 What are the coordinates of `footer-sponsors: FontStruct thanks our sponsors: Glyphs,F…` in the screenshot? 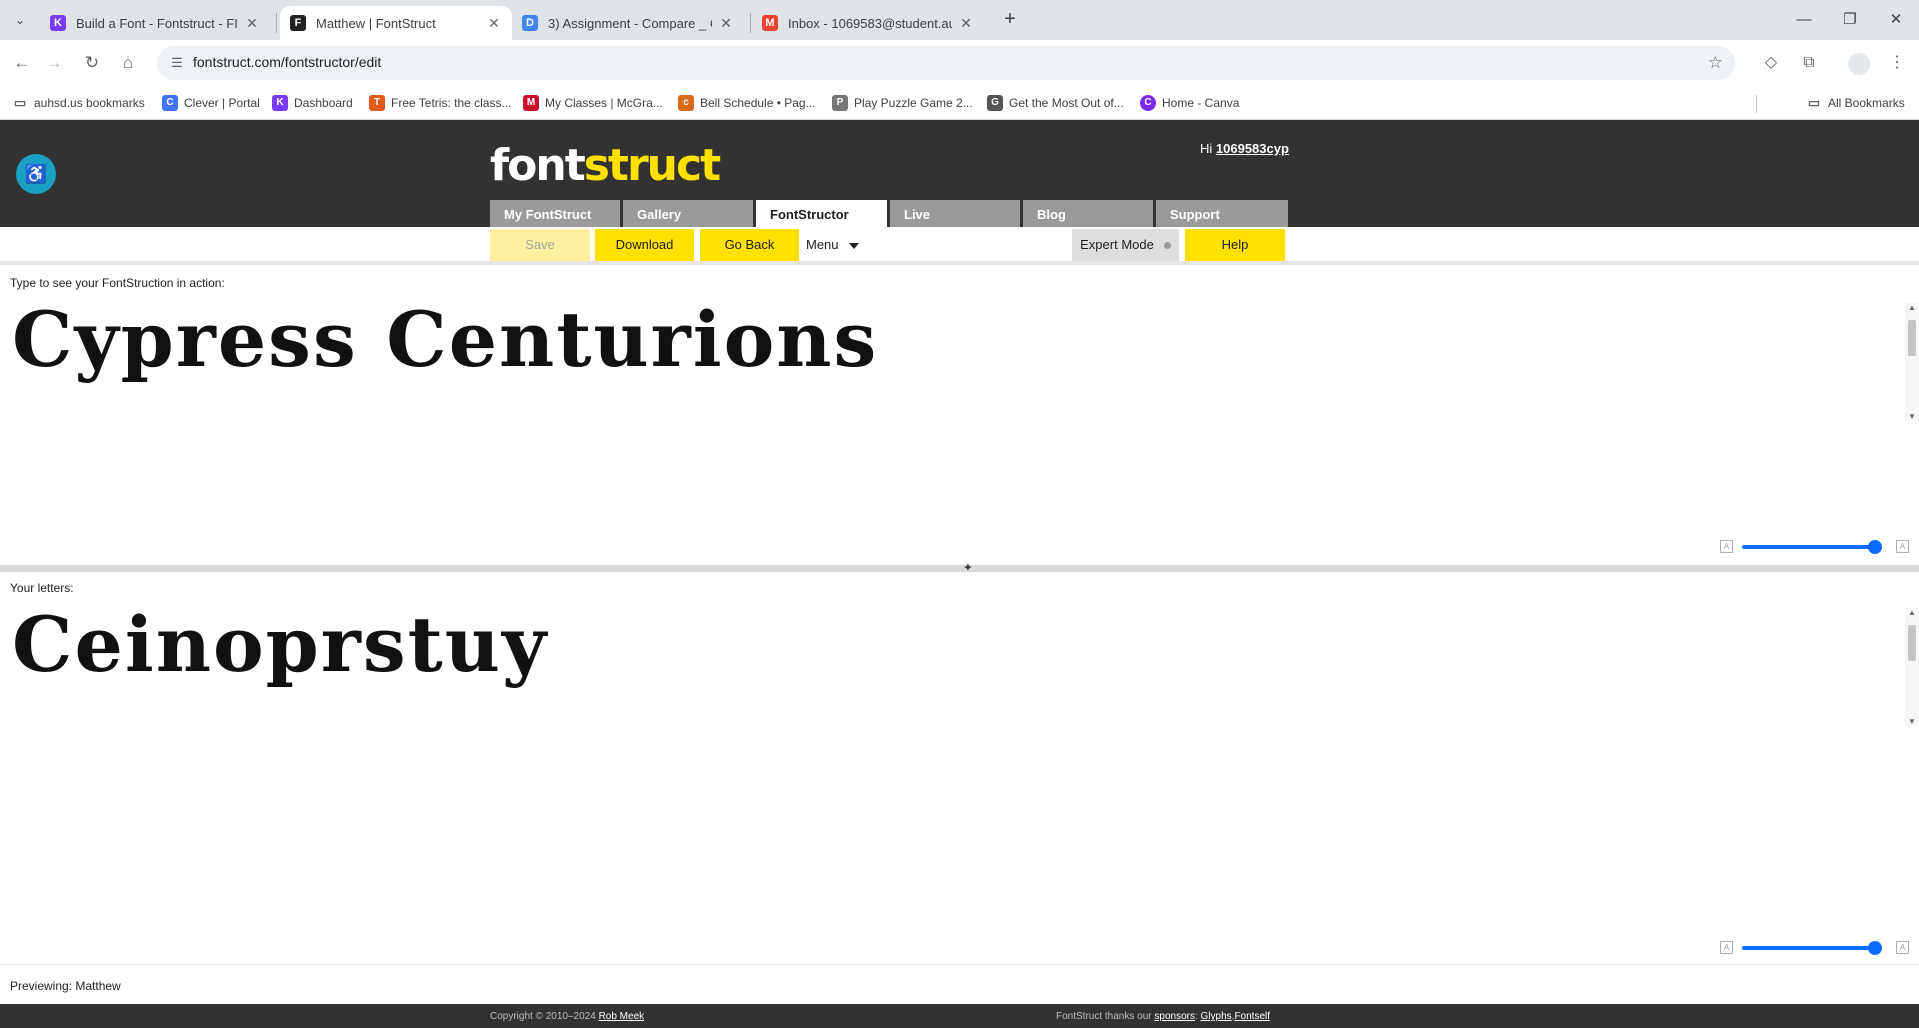 It's located at (1163, 1016).